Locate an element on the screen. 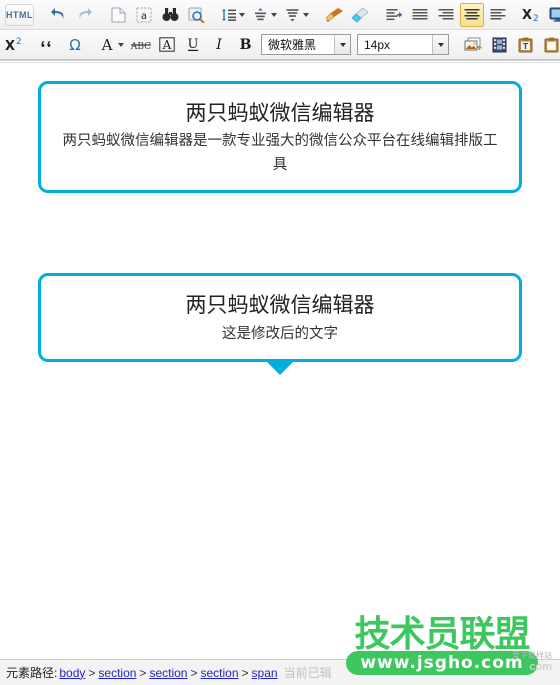  undo-icon is located at coordinates (58, 15).